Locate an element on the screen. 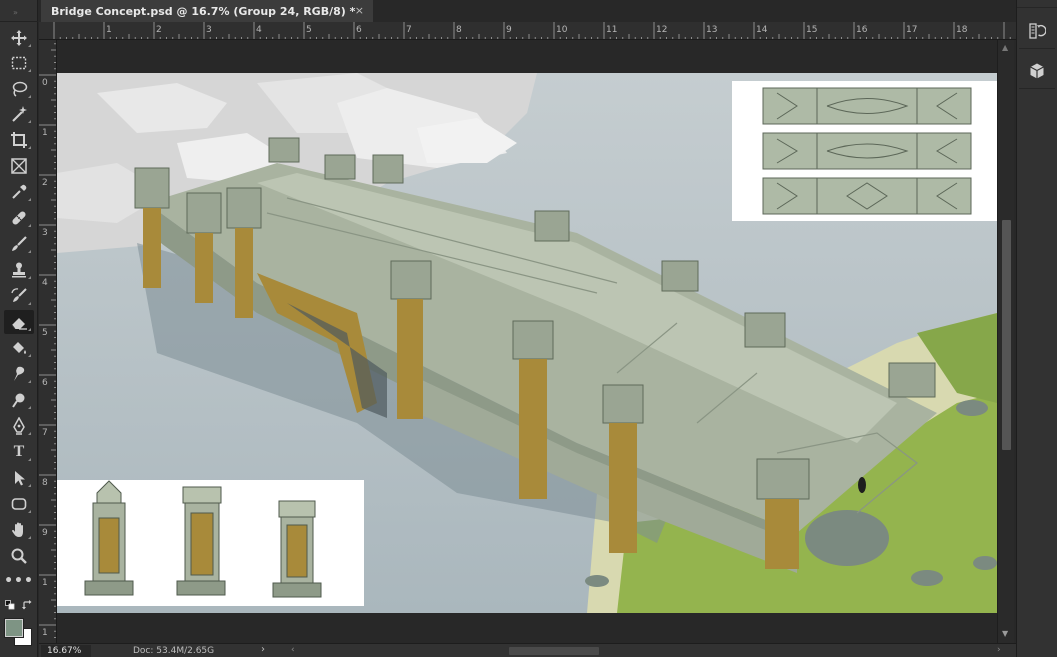 This screenshot has width=1057, height=657. pen-icon is located at coordinates (19, 426).